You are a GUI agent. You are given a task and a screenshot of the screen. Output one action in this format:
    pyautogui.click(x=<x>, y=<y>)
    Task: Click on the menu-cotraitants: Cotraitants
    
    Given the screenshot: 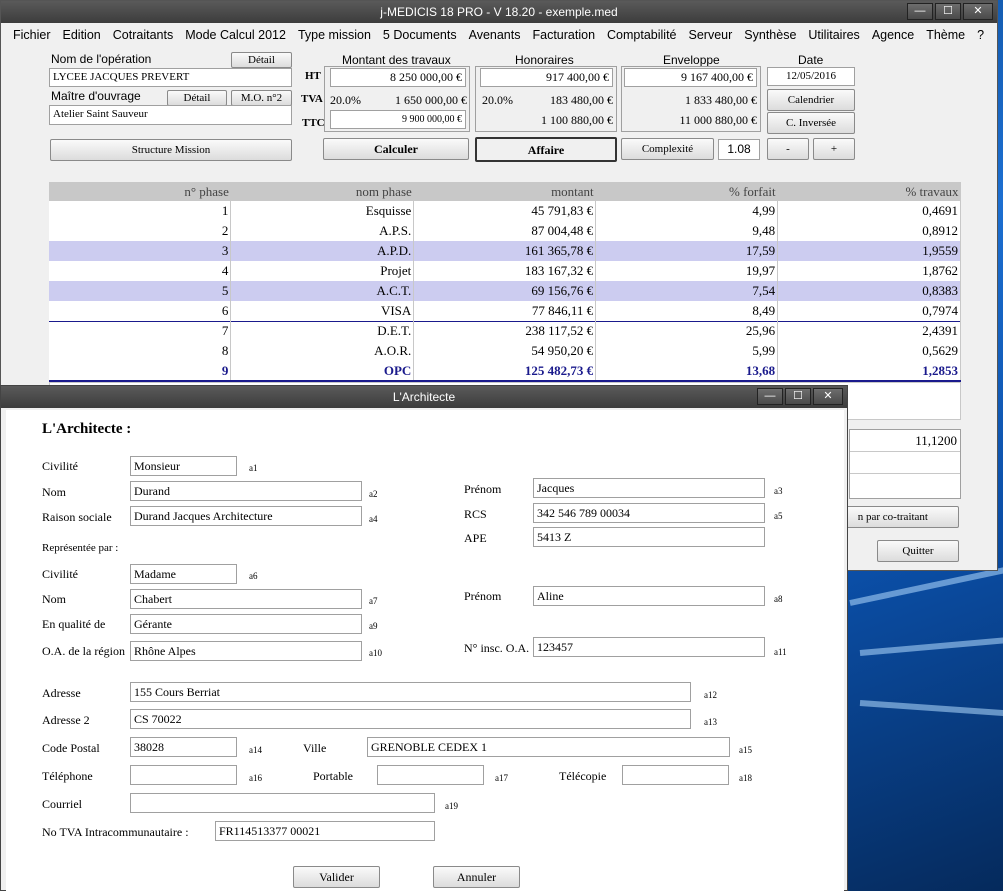 What is the action you would take?
    pyautogui.click(x=143, y=35)
    